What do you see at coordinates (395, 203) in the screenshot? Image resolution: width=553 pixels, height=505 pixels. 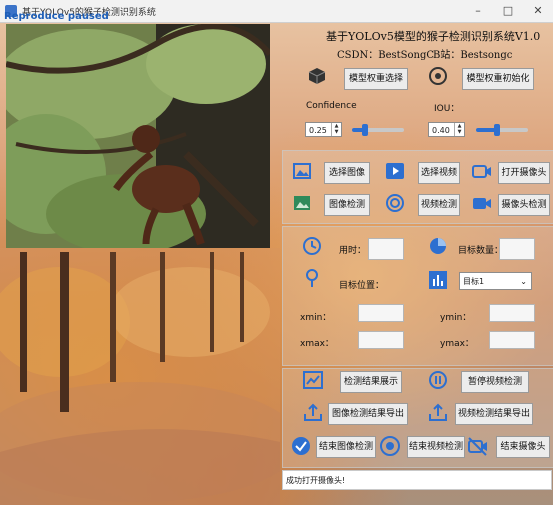 I see `scan-icon` at bounding box center [395, 203].